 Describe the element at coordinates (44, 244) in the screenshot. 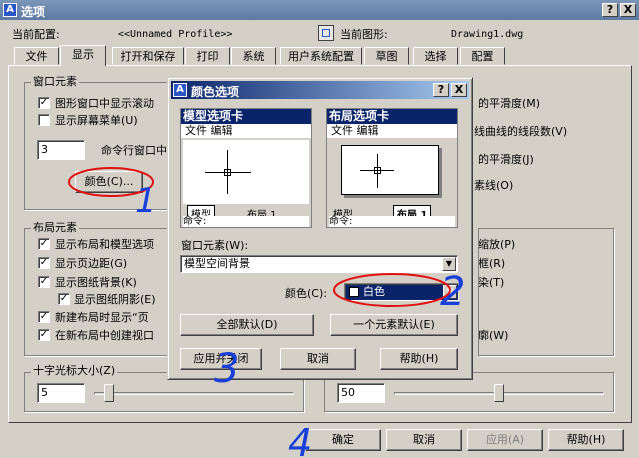

I see `layout-tabs-checkbox: ✓` at that location.